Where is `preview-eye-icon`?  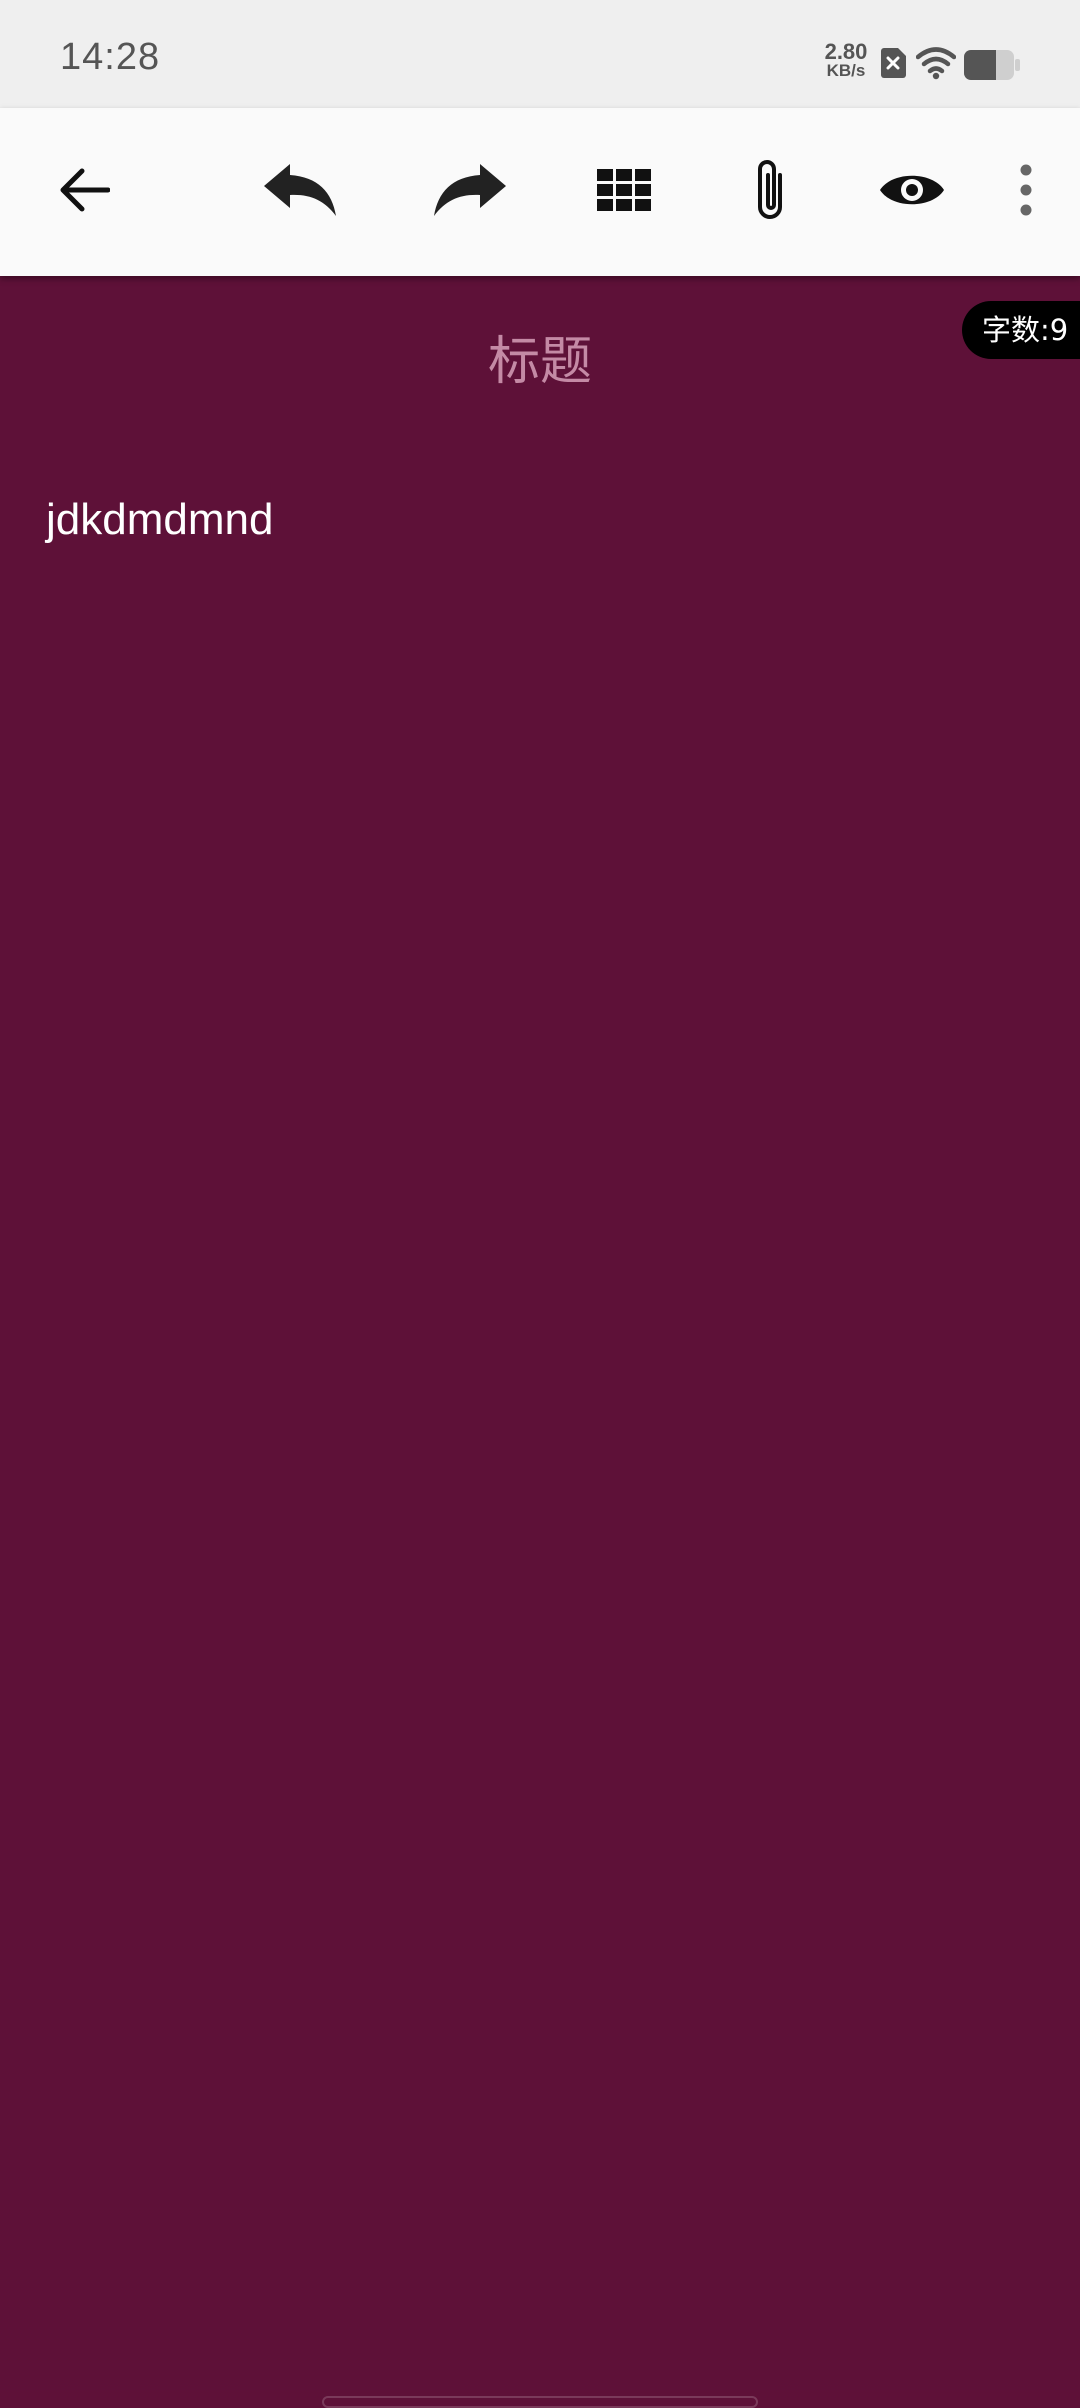 preview-eye-icon is located at coordinates (912, 192).